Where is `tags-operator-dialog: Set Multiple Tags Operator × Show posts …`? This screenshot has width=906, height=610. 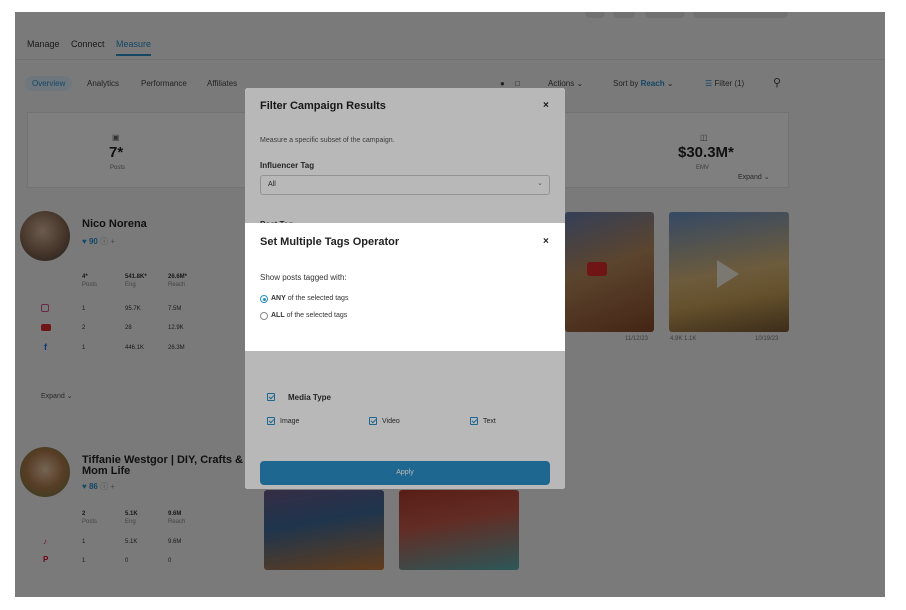 tags-operator-dialog: Set Multiple Tags Operator × Show posts … is located at coordinates (405, 287).